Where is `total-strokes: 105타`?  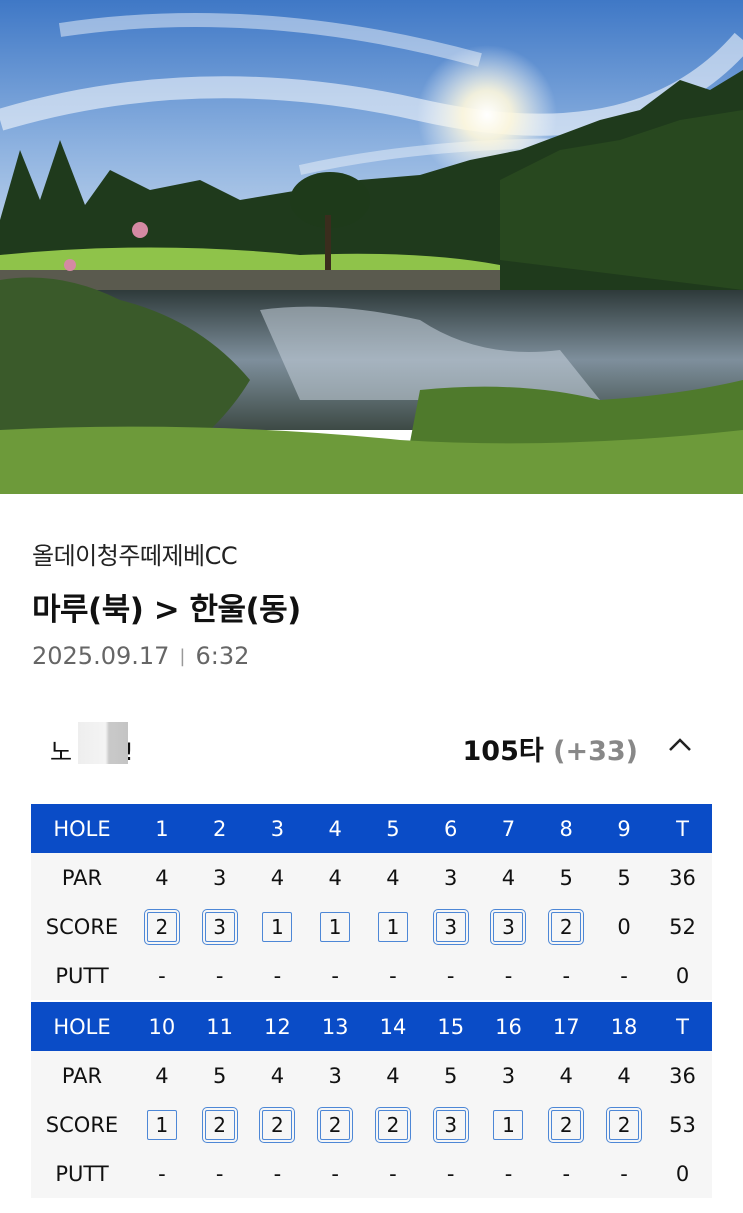
total-strokes: 105타 is located at coordinates (503, 751).